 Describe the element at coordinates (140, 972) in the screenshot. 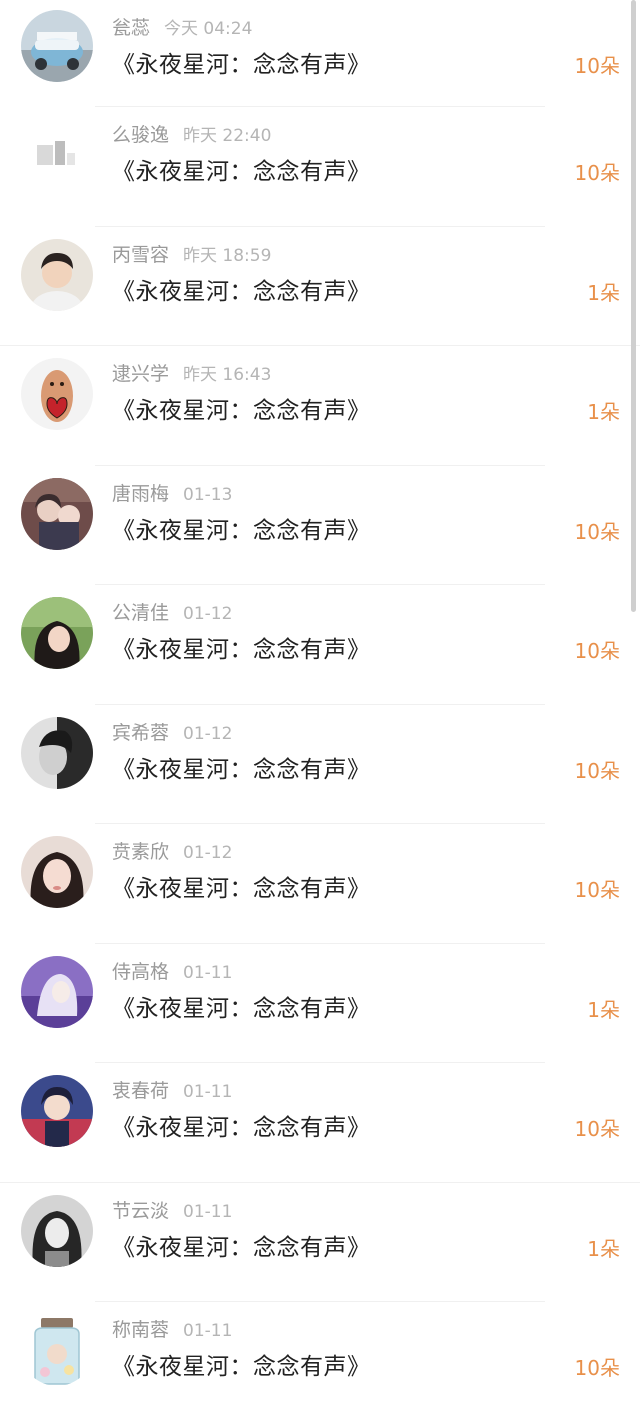

I see `sender-name: 侍高格` at that location.